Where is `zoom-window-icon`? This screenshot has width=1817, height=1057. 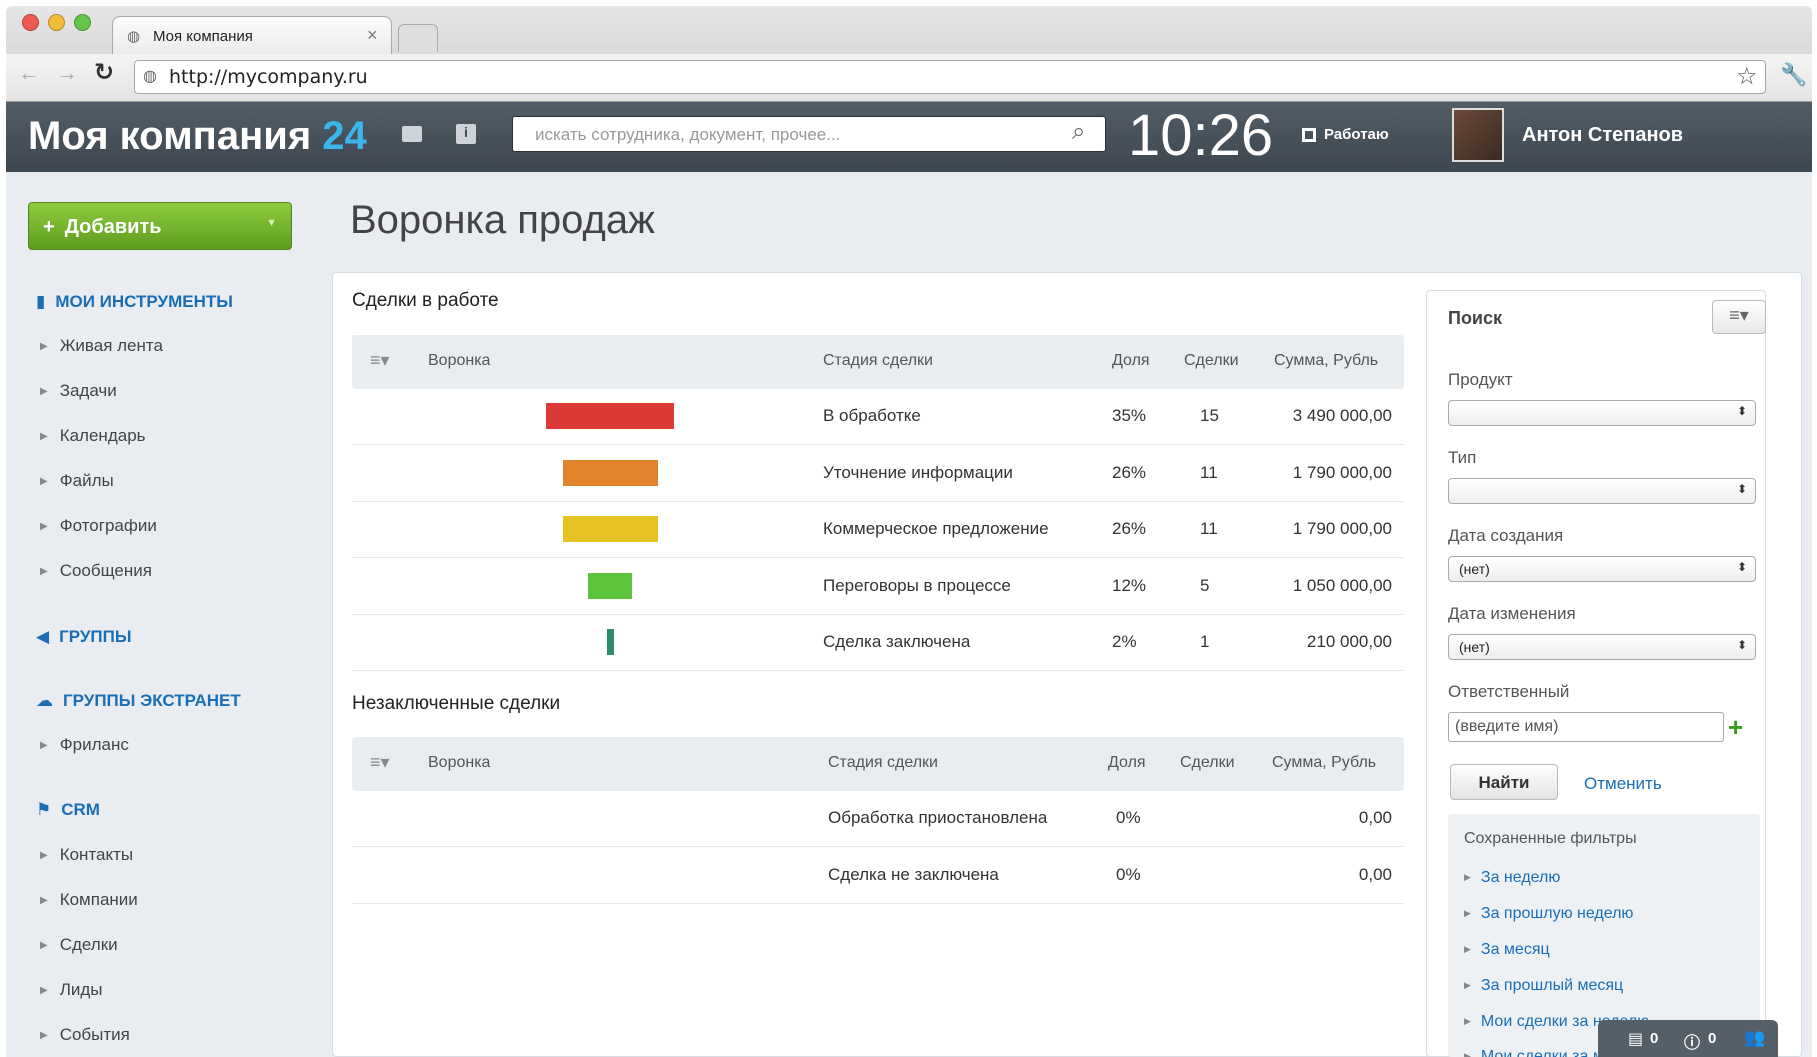 zoom-window-icon is located at coordinates (82, 22).